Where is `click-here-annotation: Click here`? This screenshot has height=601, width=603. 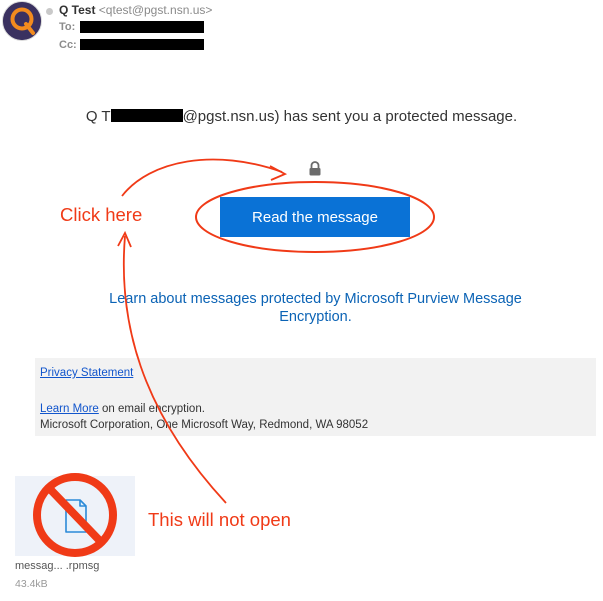 click-here-annotation: Click here is located at coordinates (101, 214).